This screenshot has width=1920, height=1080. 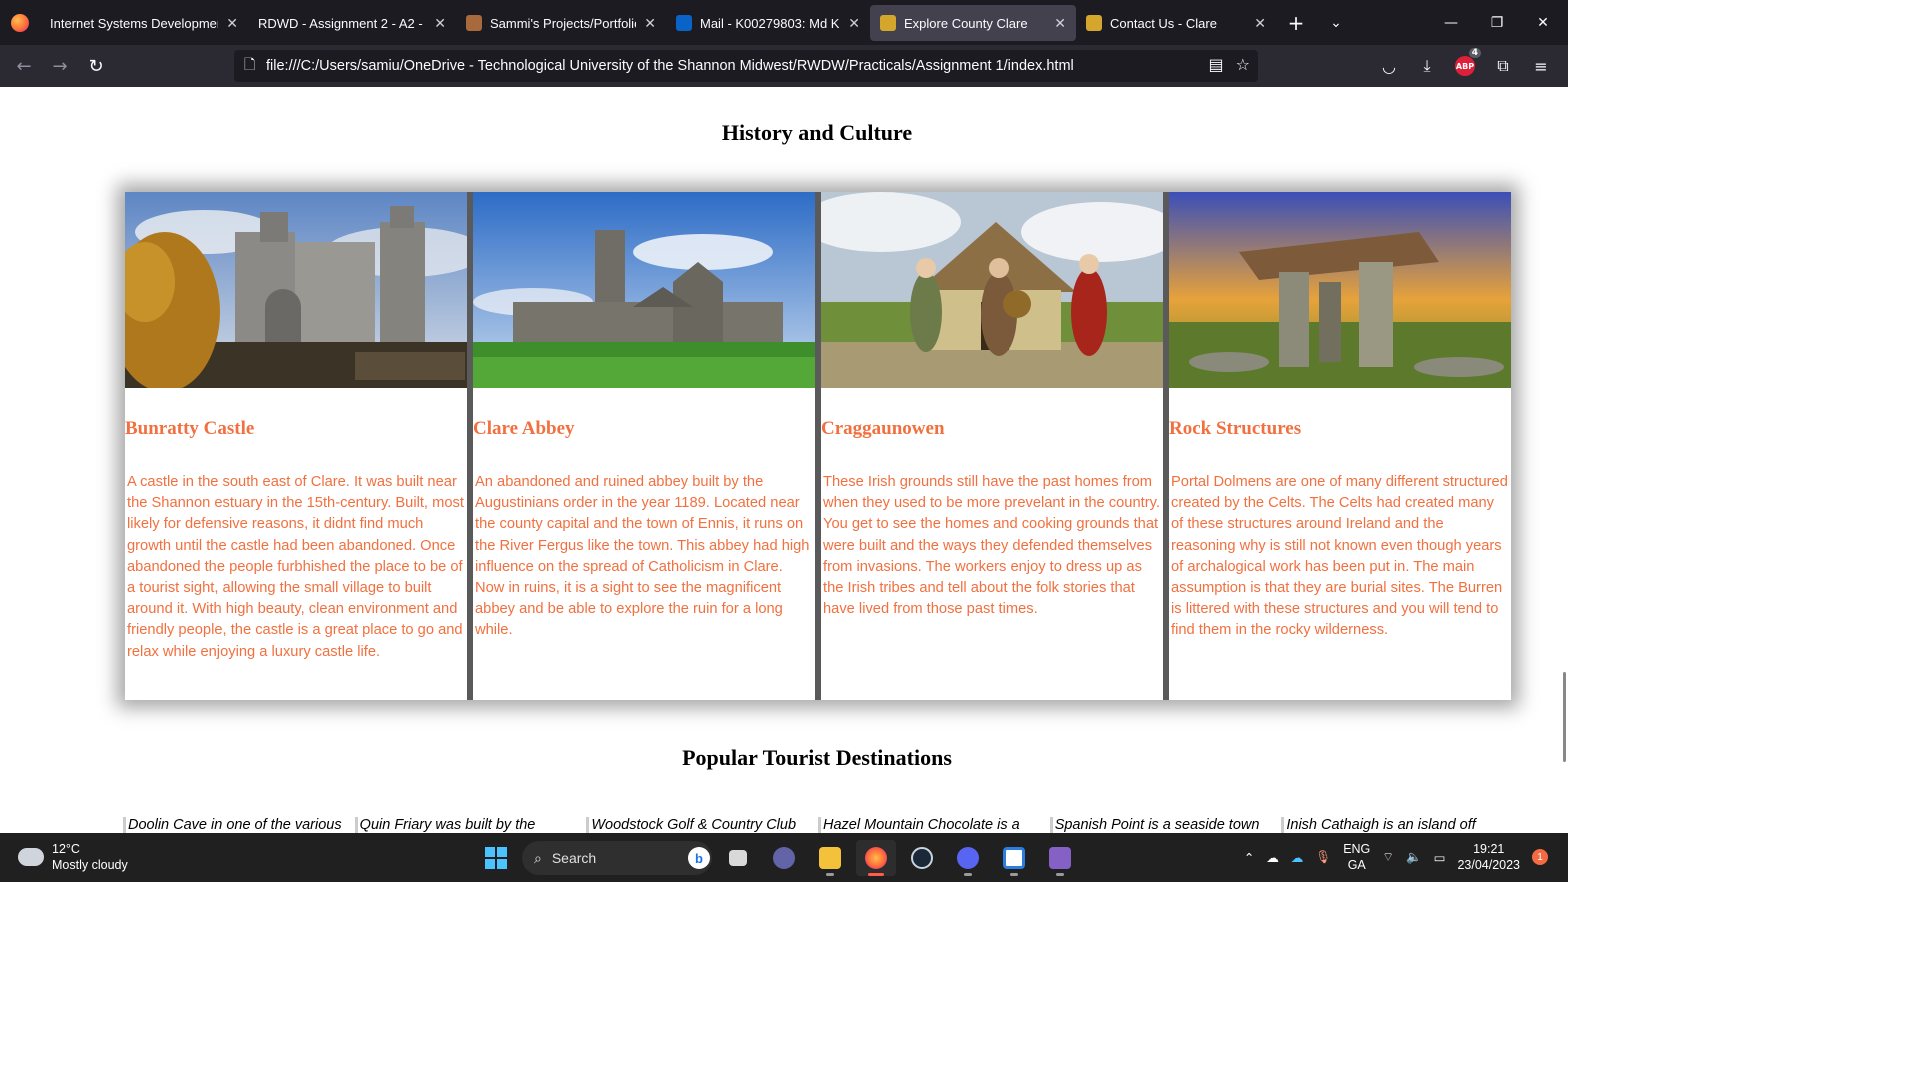 I want to click on destination-card: Woodstock Golf & Country Club, so click(x=702, y=825).